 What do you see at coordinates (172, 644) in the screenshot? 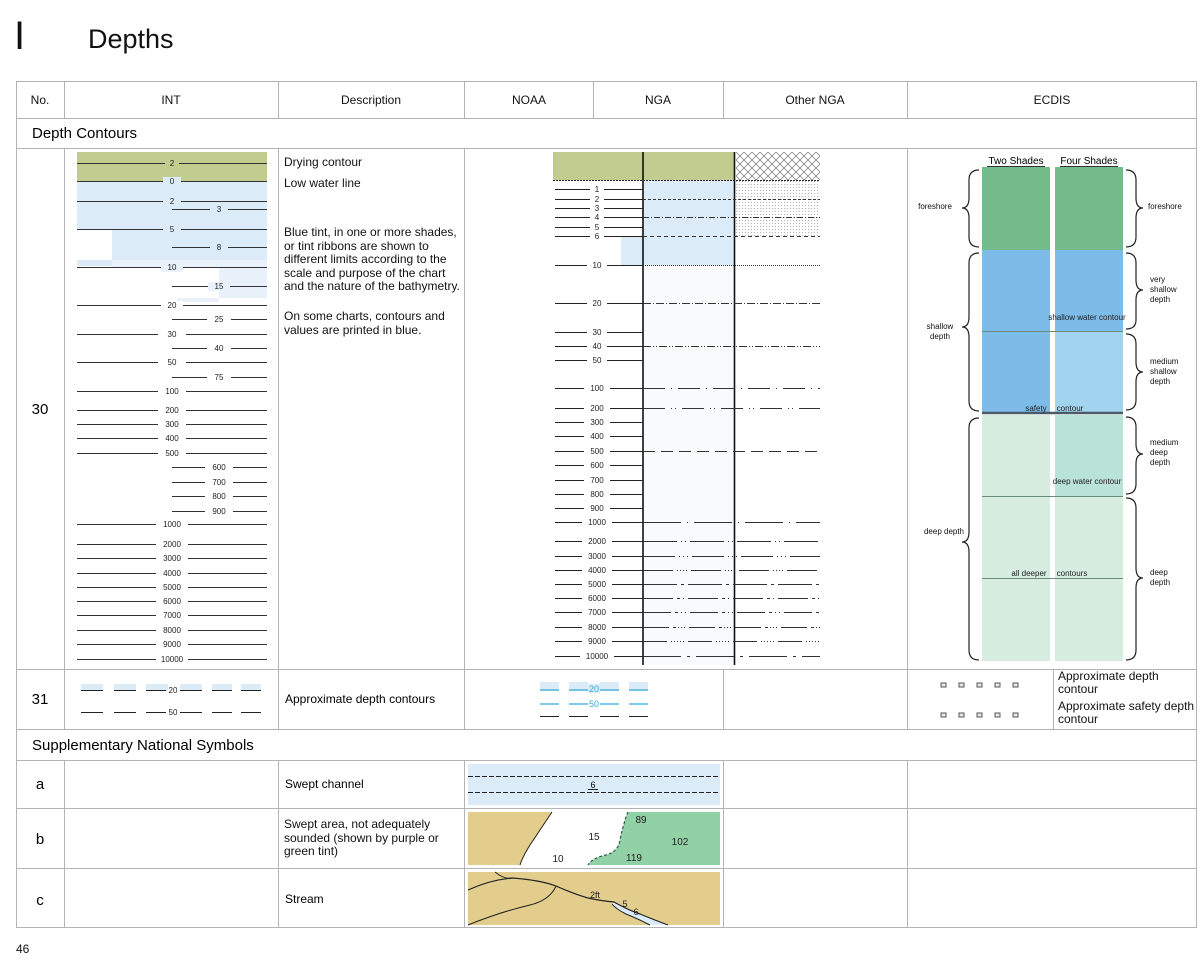
I see `int-label: 9000` at bounding box center [172, 644].